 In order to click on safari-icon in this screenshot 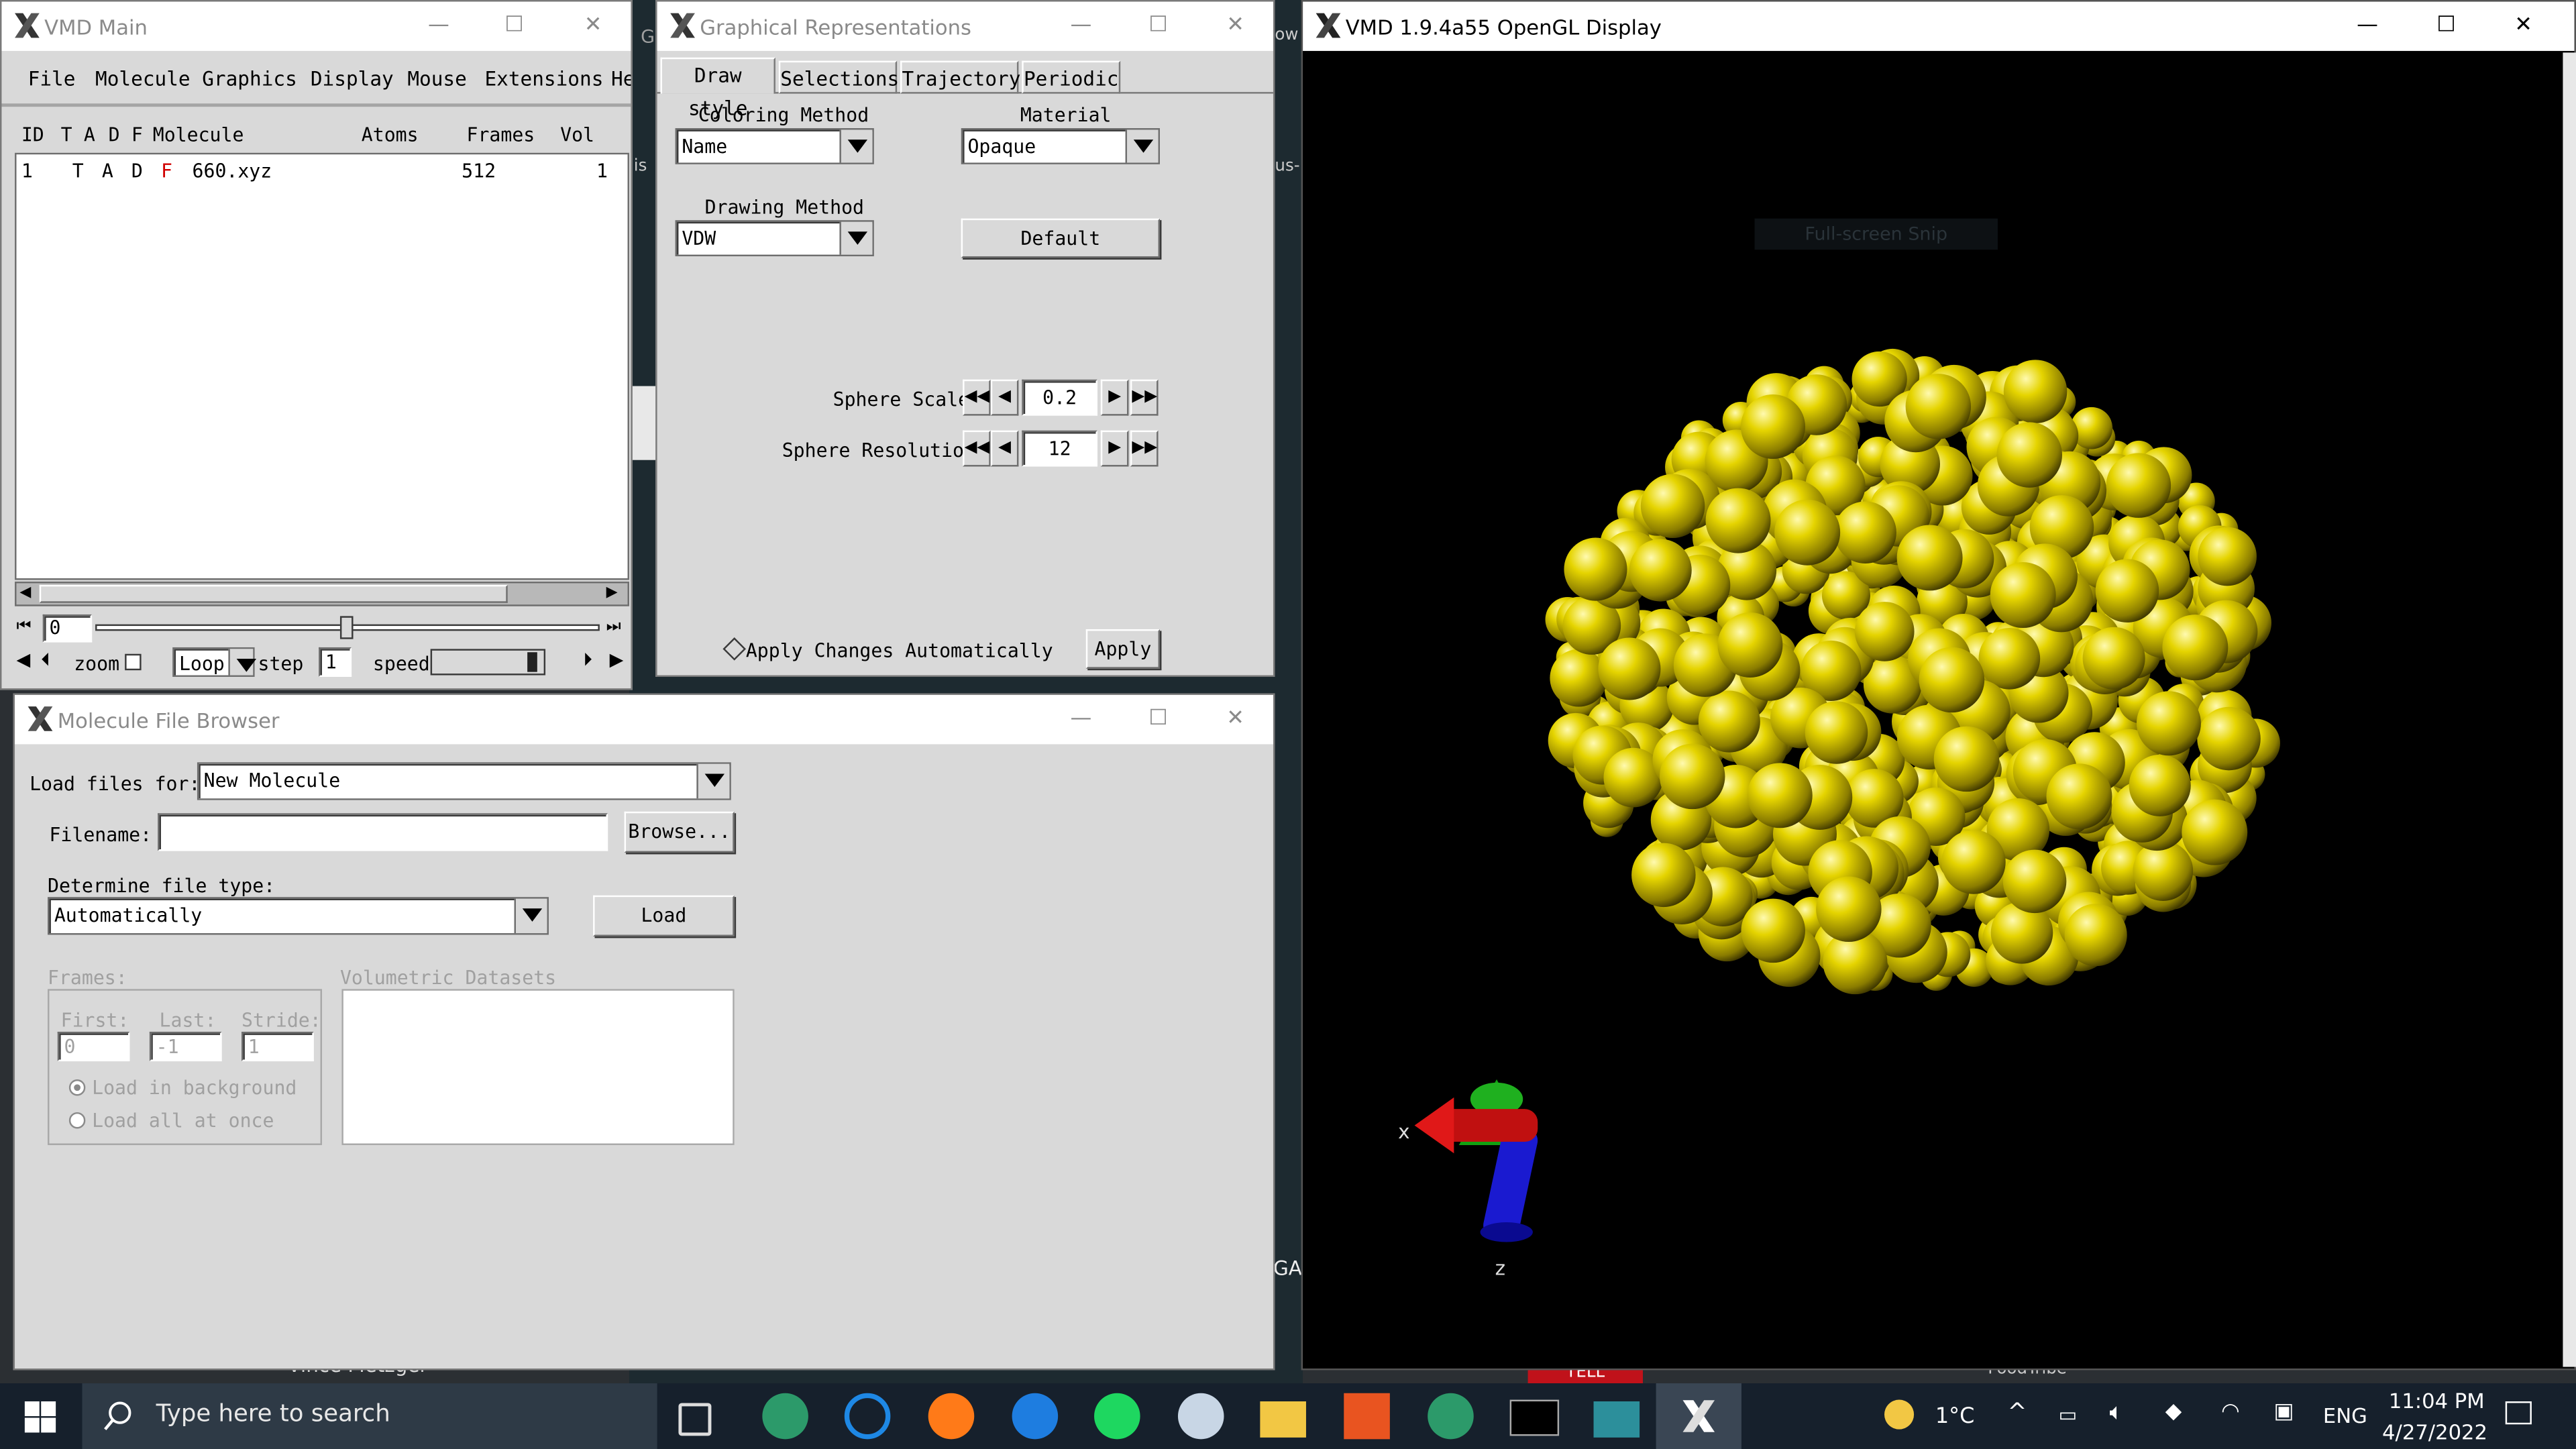, I will do `click(1035, 1416)`.